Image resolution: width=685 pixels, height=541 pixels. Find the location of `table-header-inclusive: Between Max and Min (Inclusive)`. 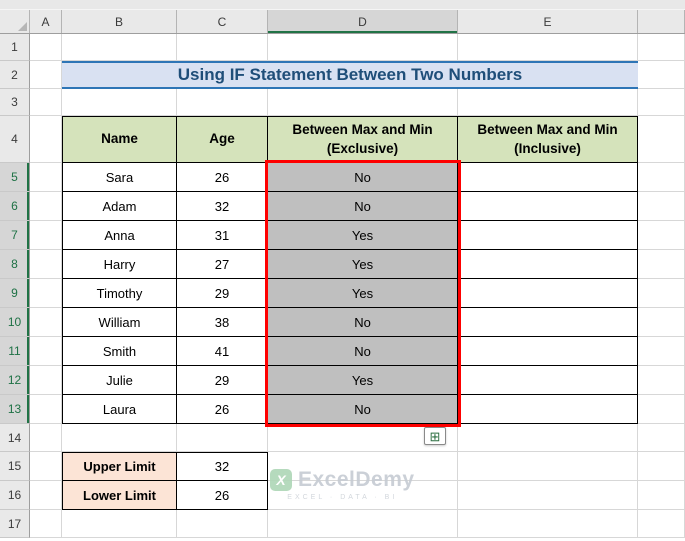

table-header-inclusive: Between Max and Min (Inclusive) is located at coordinates (548, 139).